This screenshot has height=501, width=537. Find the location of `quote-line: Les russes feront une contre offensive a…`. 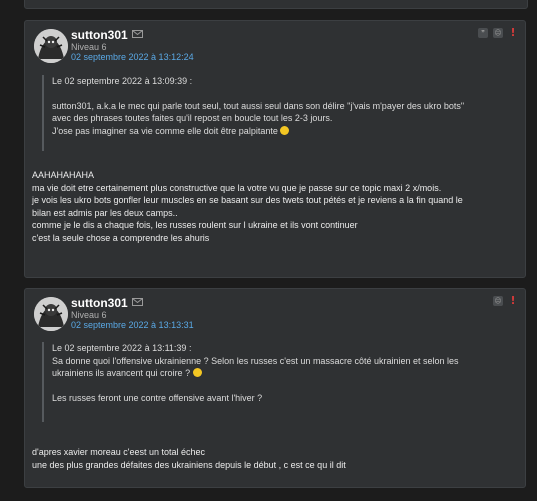

quote-line: Les russes feront une contre offensive a… is located at coordinates (157, 397).